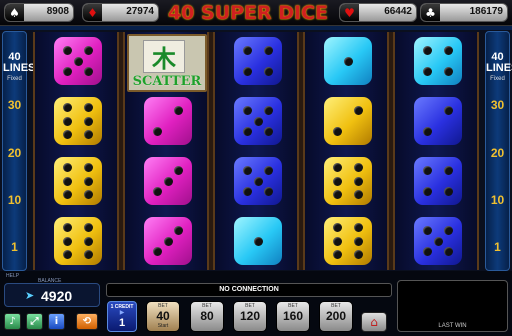 The height and width of the screenshot is (336, 512). Describe the element at coordinates (336, 316) in the screenshot. I see `bet-button-200: BET 200` at that location.